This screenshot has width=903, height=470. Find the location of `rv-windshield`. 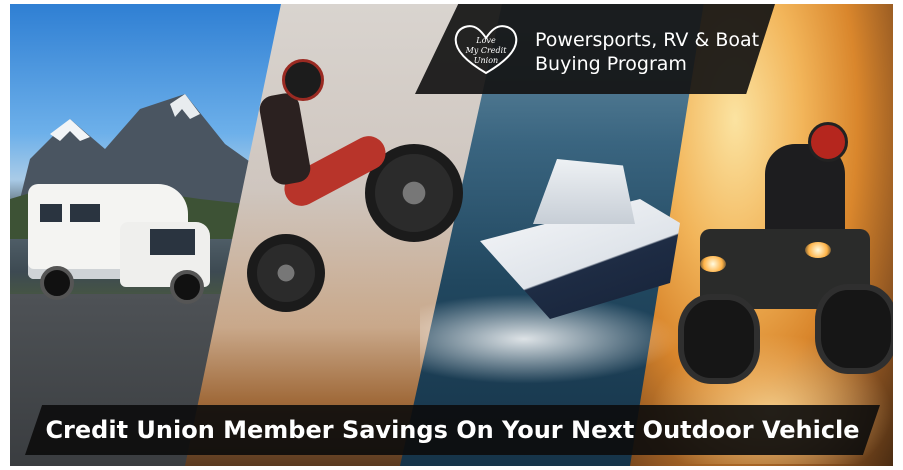

rv-windshield is located at coordinates (172, 242).